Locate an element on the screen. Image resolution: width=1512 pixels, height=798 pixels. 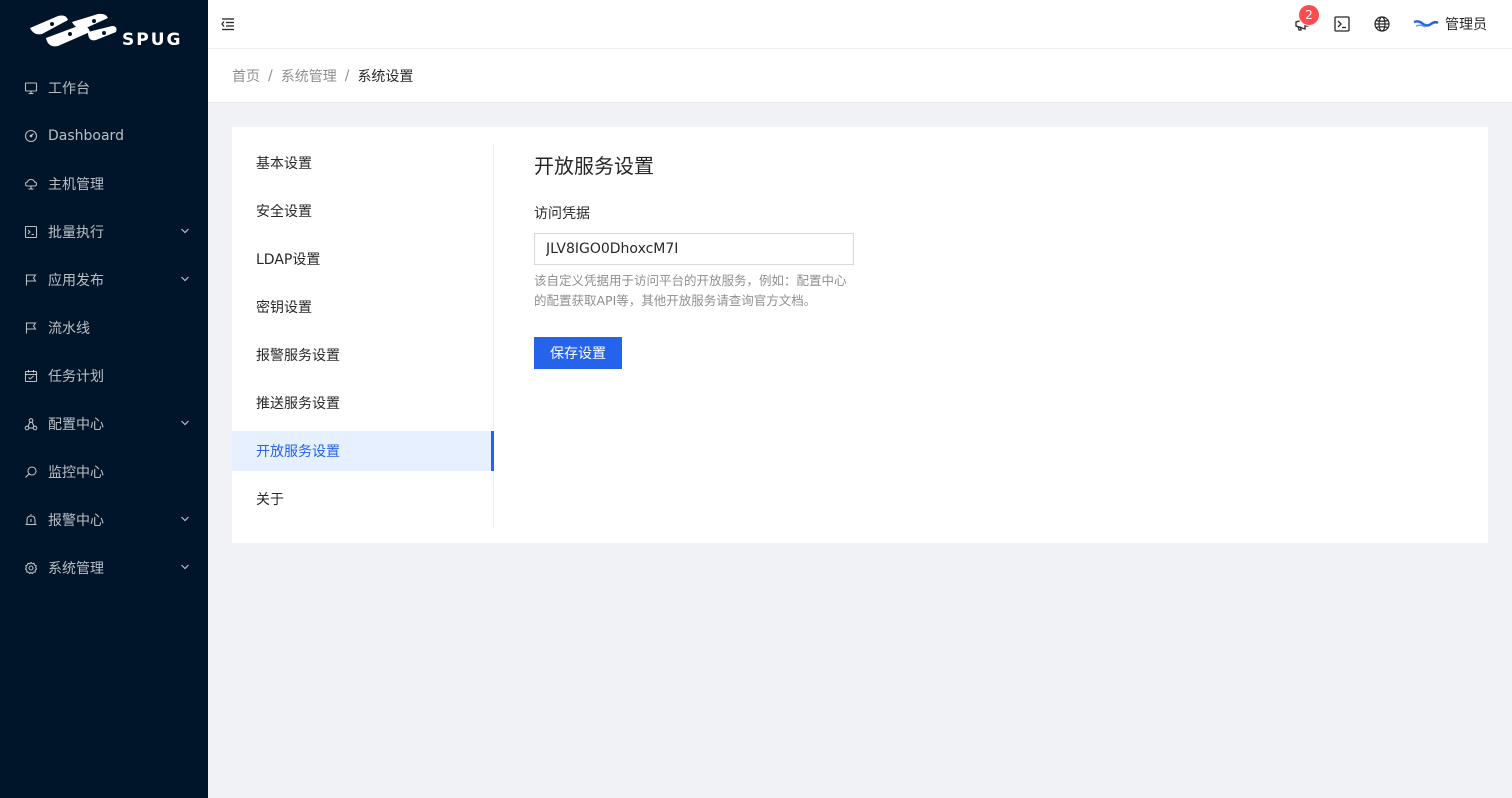
alert-icon is located at coordinates (31, 520).